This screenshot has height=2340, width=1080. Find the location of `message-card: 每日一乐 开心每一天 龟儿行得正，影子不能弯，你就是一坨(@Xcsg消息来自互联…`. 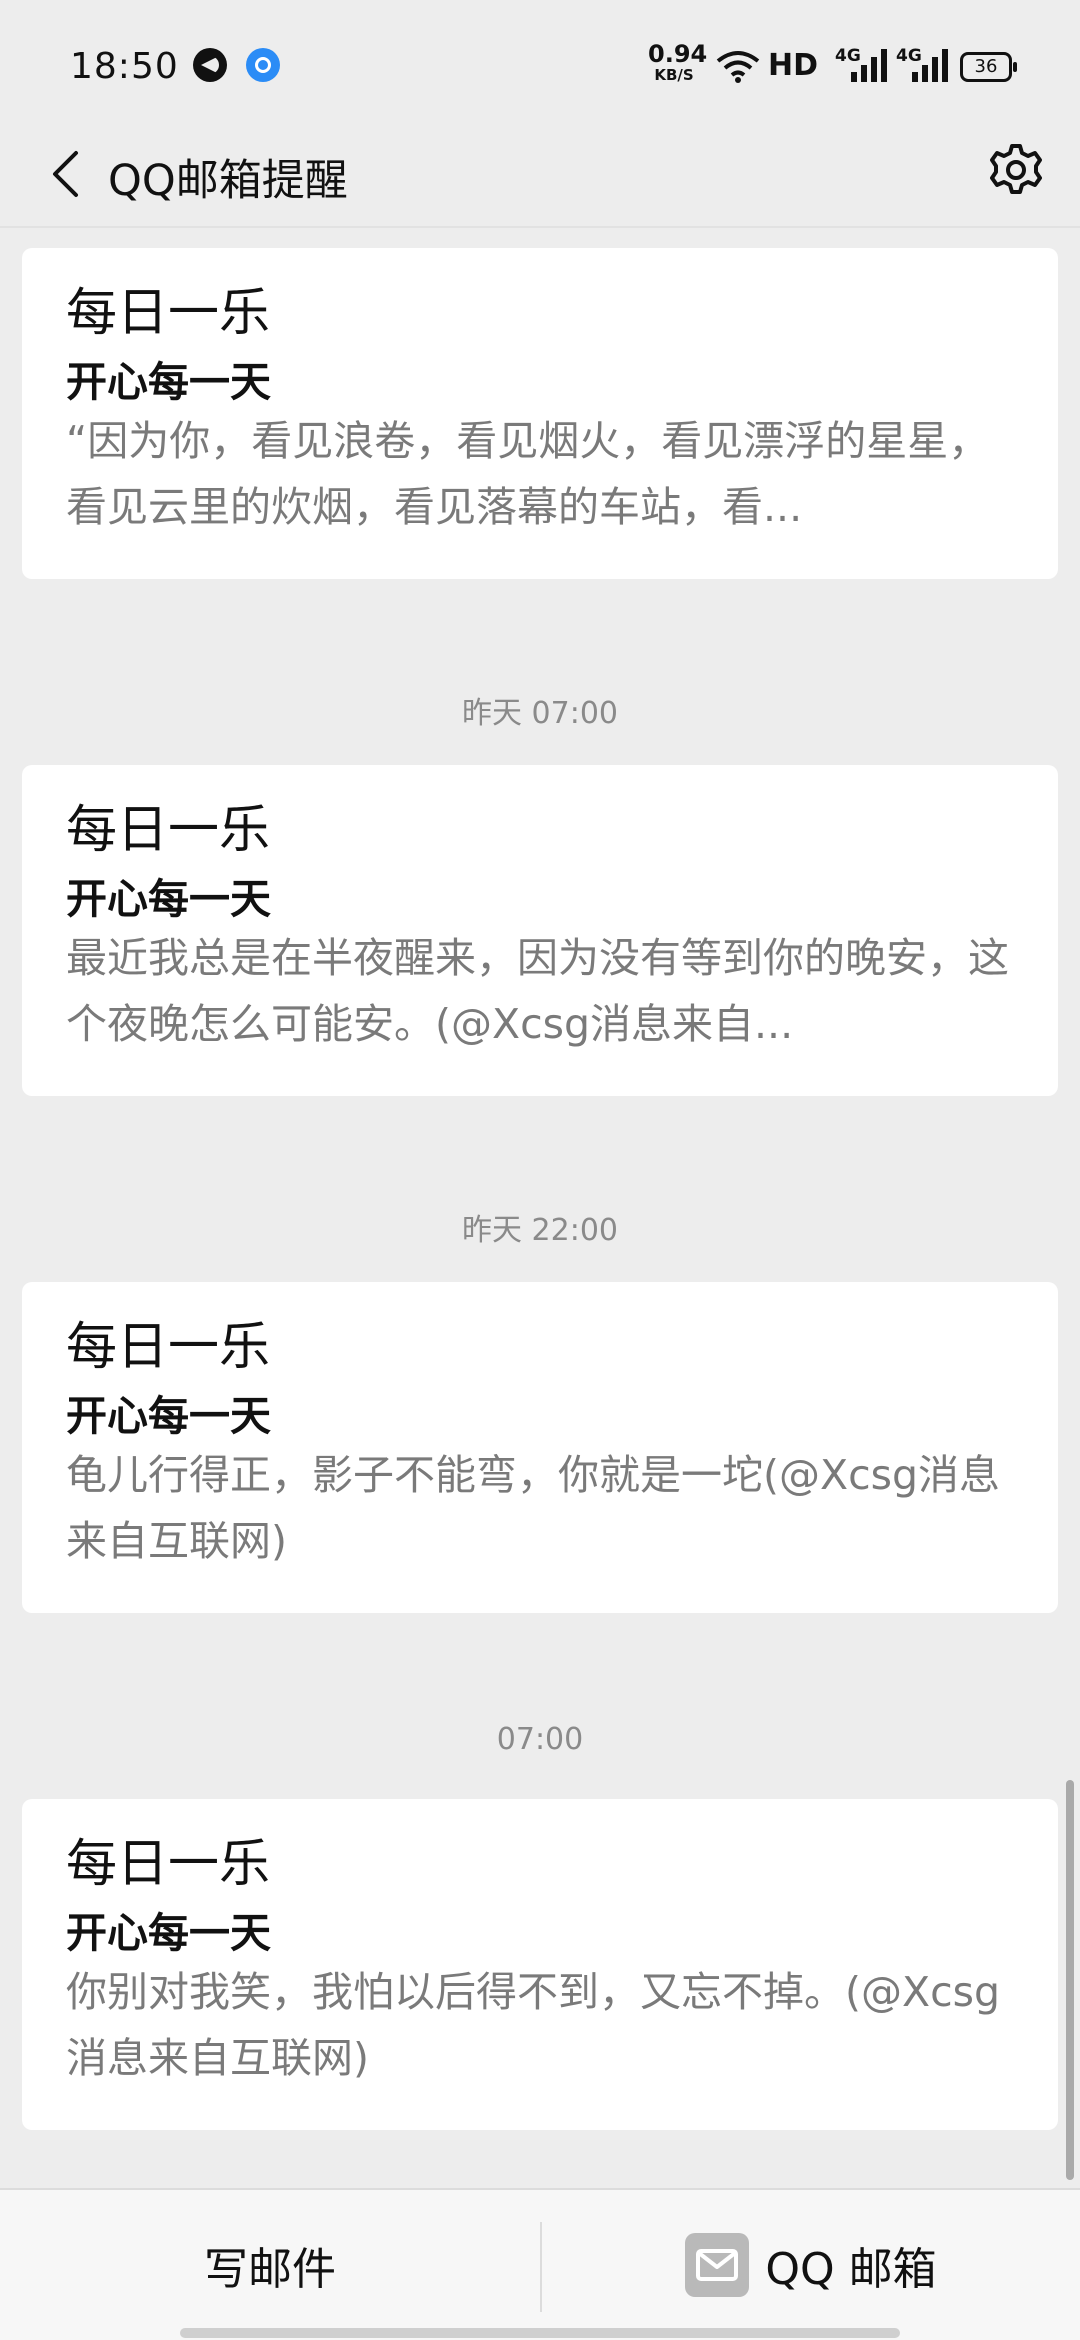

message-card: 每日一乐 开心每一天 龟儿行得正，影子不能弯，你就是一坨(@Xcsg消息来自互联… is located at coordinates (540, 1447).